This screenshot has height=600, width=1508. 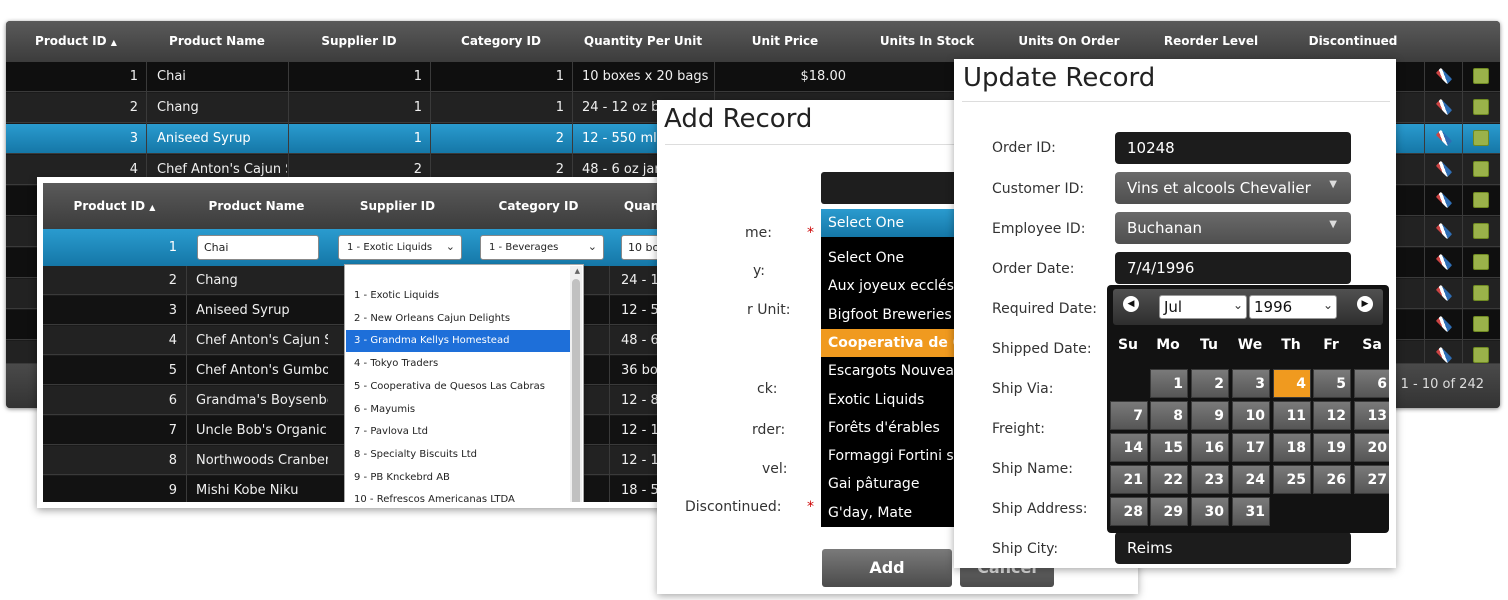 What do you see at coordinates (576, 390) in the screenshot?
I see `scrollbar-thumb` at bounding box center [576, 390].